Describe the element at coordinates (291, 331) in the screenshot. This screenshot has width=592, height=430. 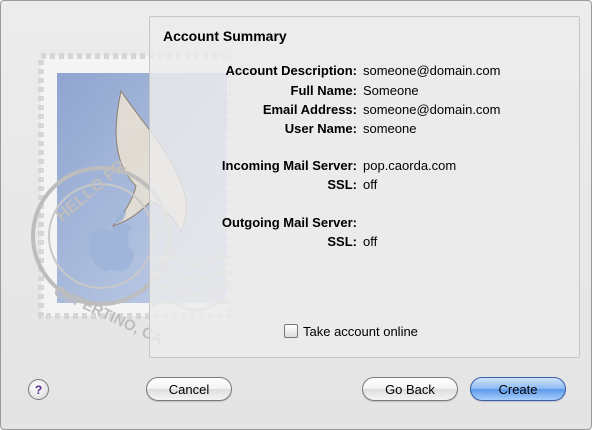
I see `checkbox-unchecked-icon` at that location.